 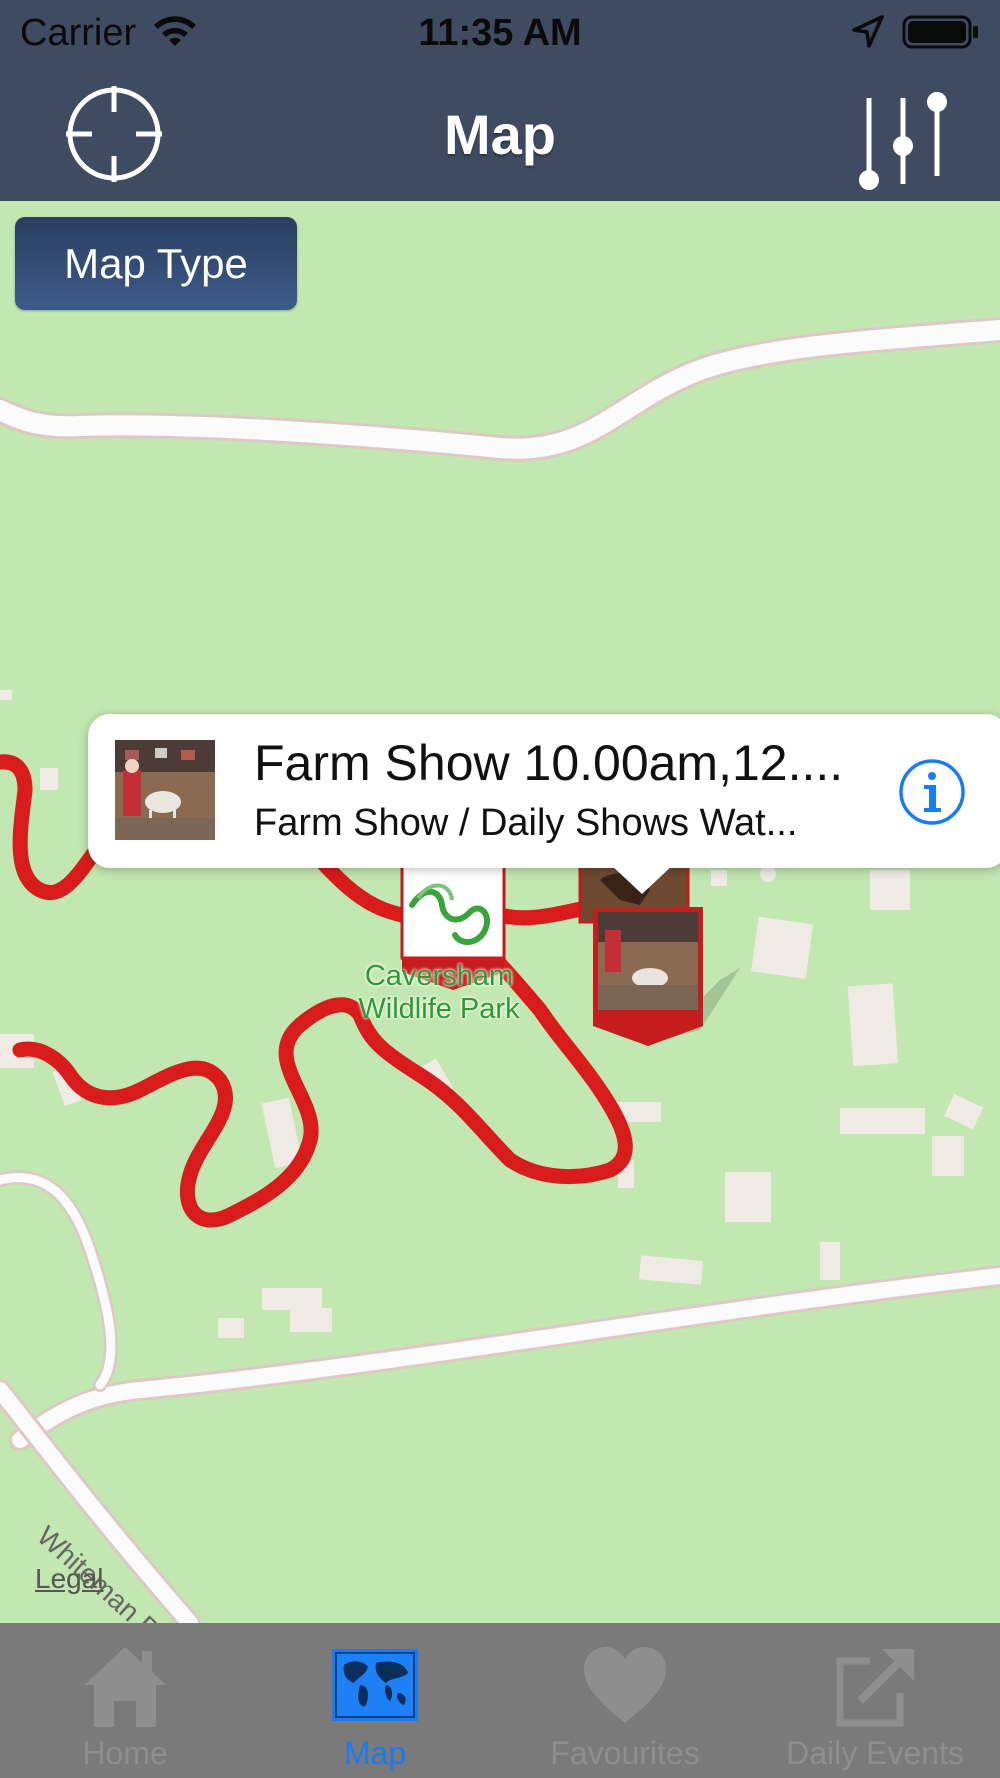 I want to click on callout-pointer, so click(x=642, y=879).